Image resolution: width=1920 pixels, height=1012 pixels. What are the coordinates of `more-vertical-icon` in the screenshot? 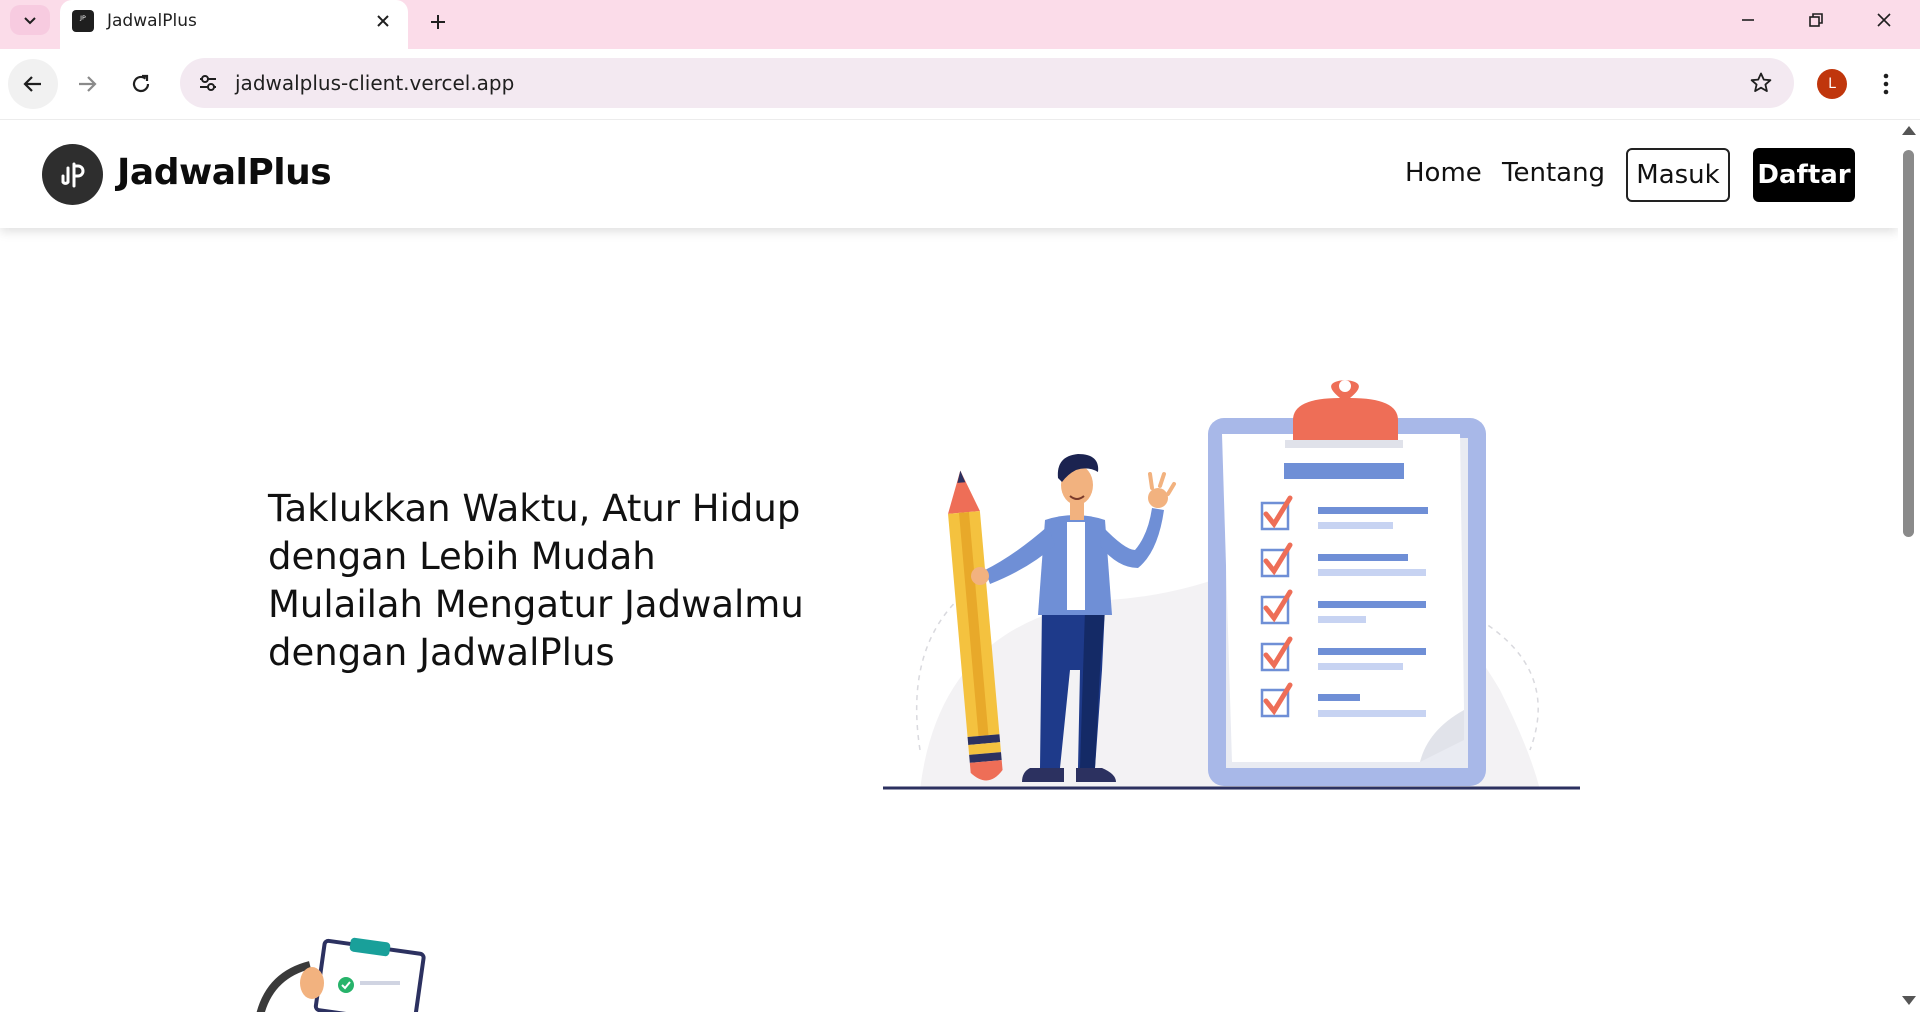 It's located at (1886, 84).